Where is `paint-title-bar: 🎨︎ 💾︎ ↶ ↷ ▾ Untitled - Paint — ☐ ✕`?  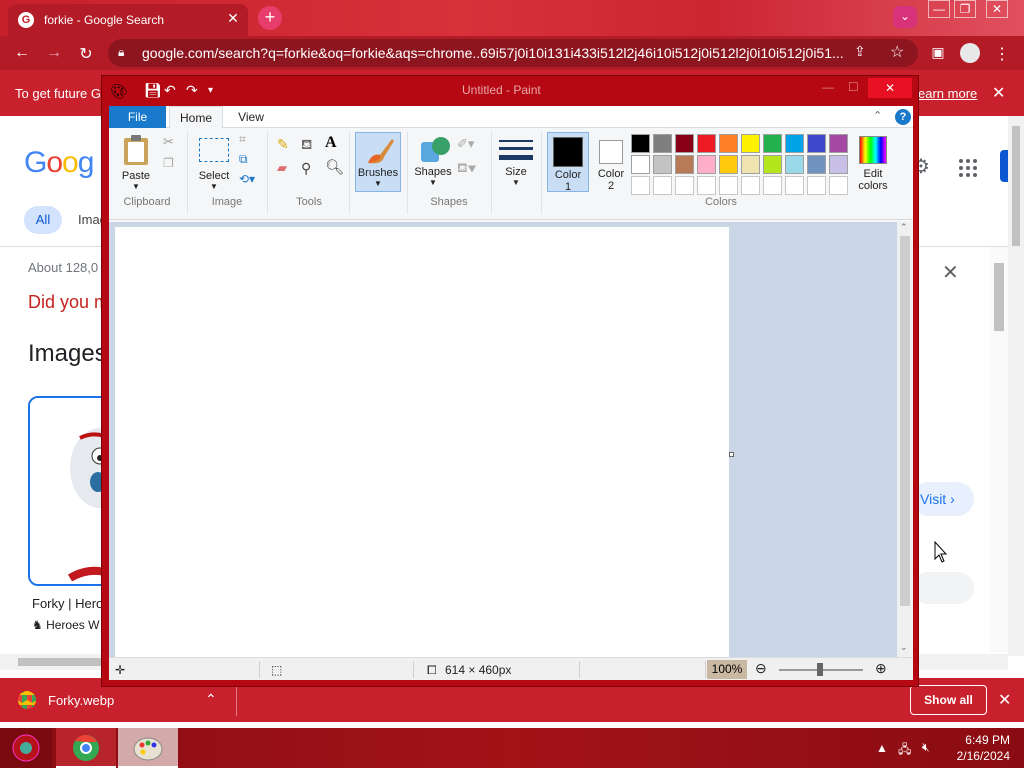 paint-title-bar: 🎨︎ 💾︎ ↶ ↷ ▾ Untitled - Paint — ☐ ✕ is located at coordinates (510, 91).